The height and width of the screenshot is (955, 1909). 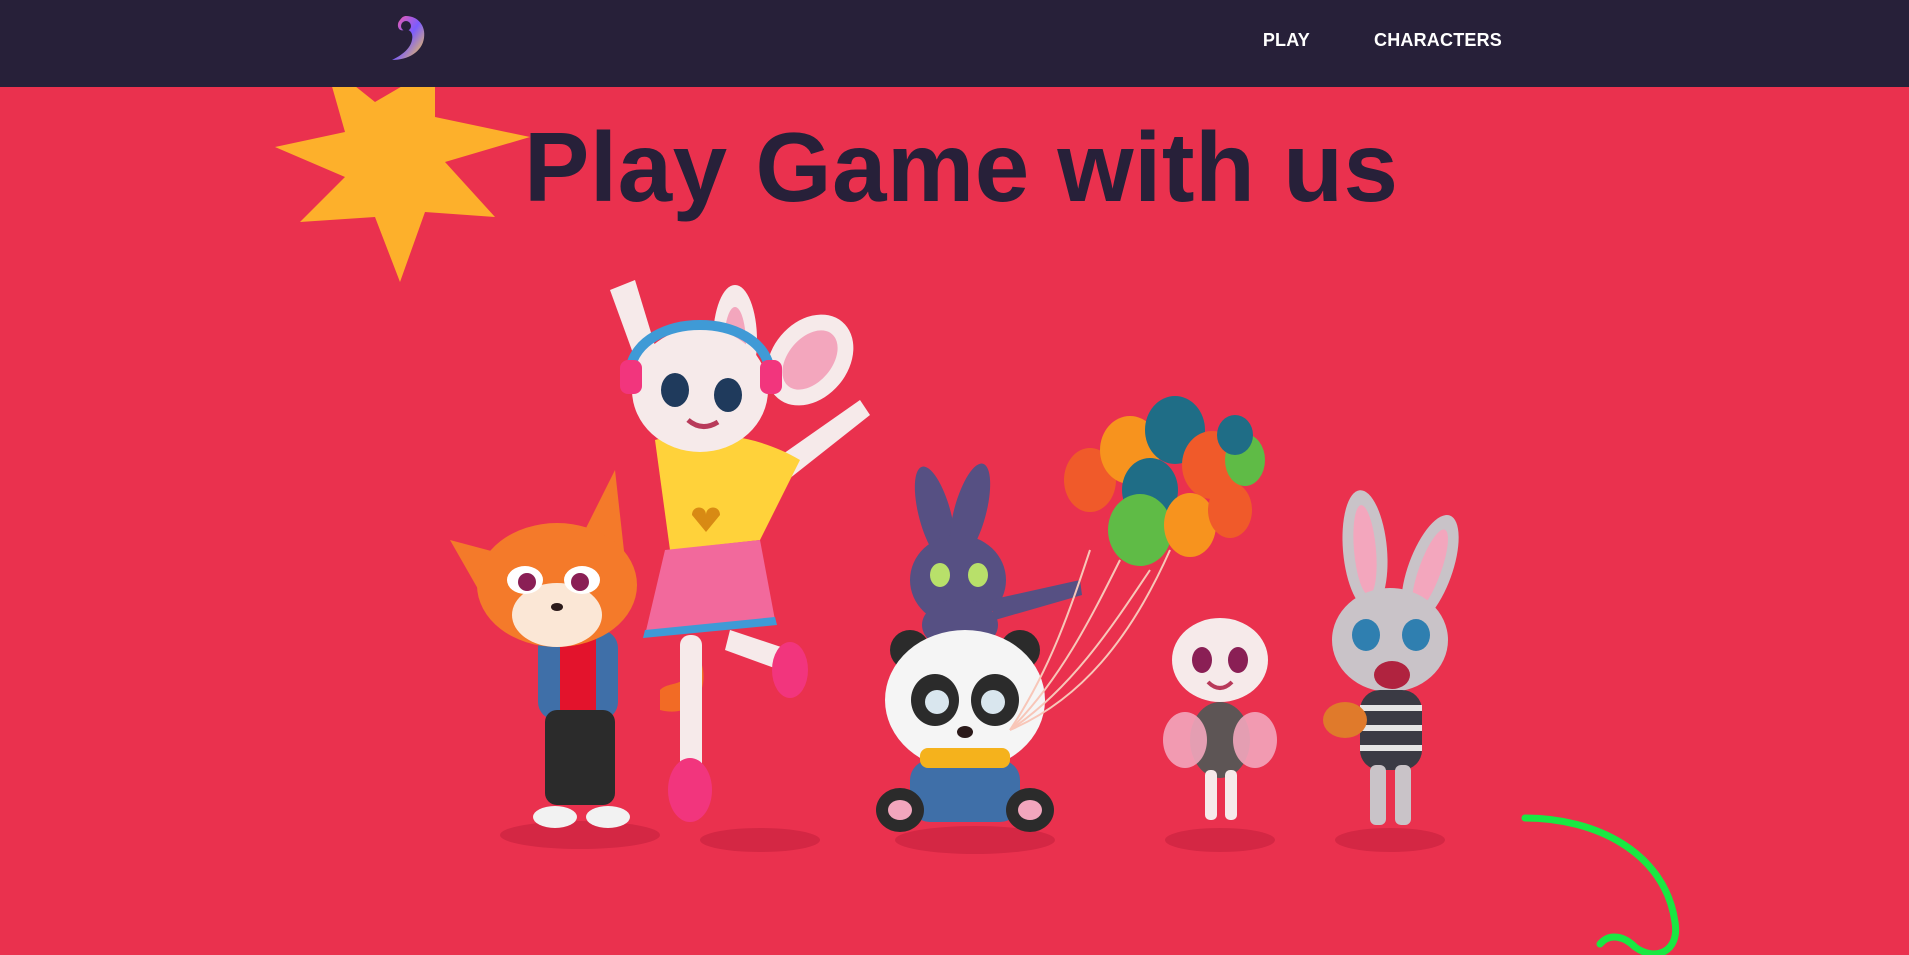 What do you see at coordinates (577, 649) in the screenshot?
I see `fox-character` at bounding box center [577, 649].